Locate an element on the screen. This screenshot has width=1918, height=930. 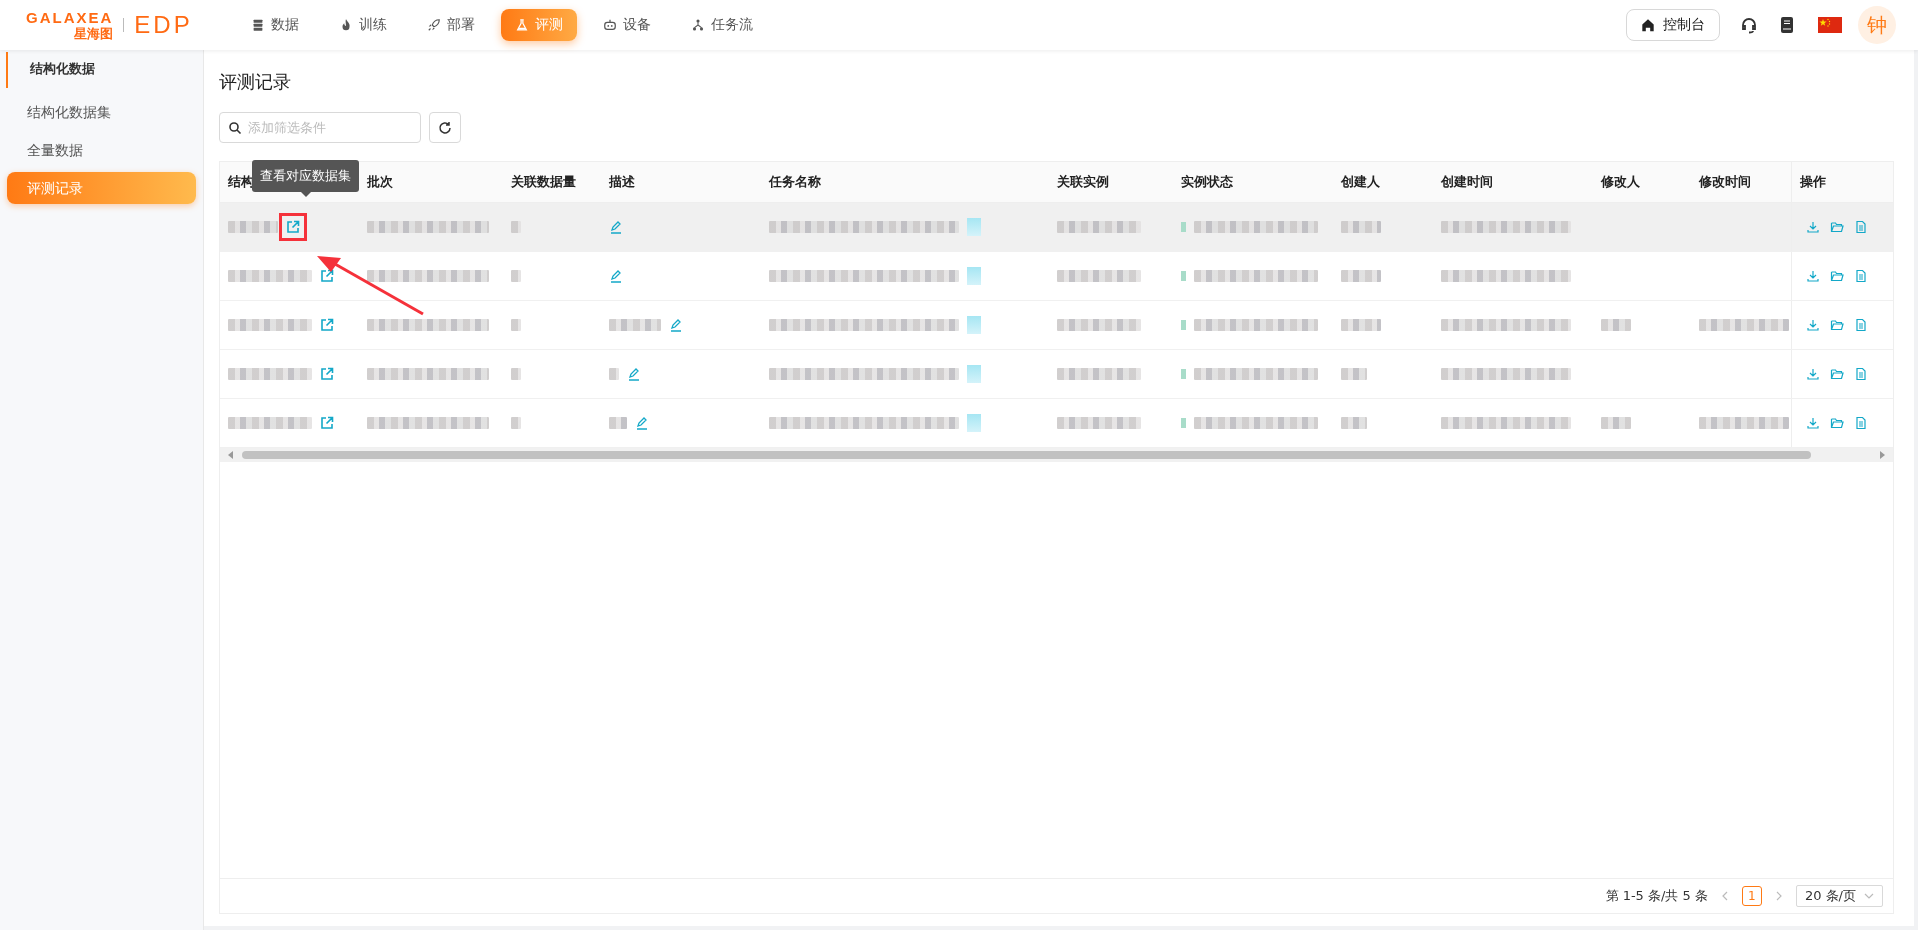
nav-tab: 设备 is located at coordinates (626, 25).